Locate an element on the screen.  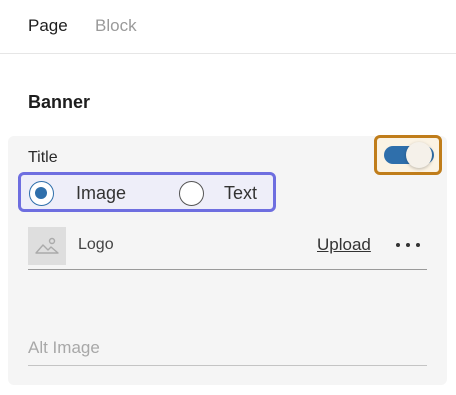
title-toggle is located at coordinates (409, 155).